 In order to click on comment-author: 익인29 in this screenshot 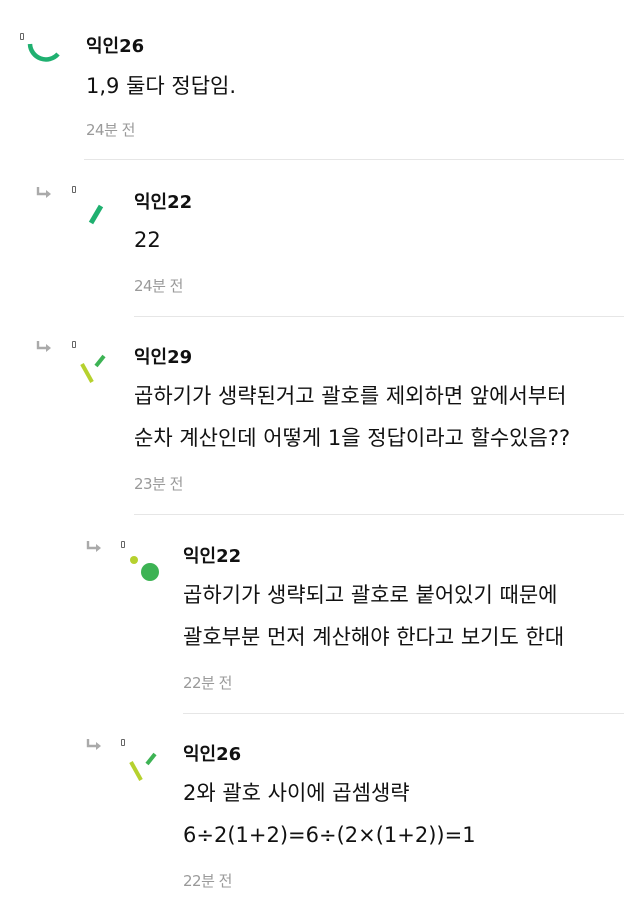, I will do `click(163, 356)`.